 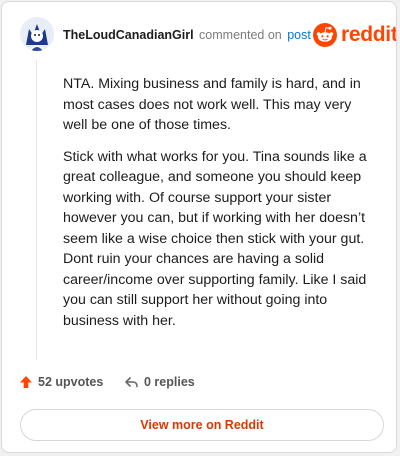 What do you see at coordinates (199, 385) in the screenshot?
I see `comment-footer: 52 upvotes 0 replies` at bounding box center [199, 385].